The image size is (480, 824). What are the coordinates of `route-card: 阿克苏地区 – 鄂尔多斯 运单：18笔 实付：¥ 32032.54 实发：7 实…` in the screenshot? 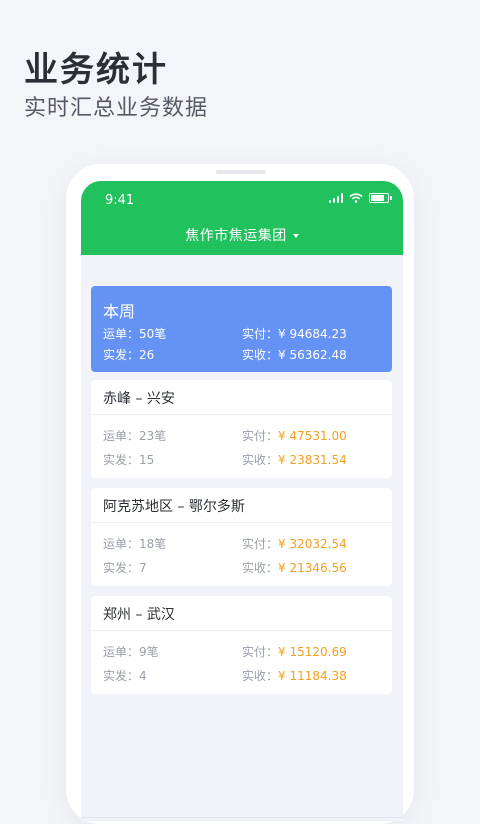 It's located at (241, 537).